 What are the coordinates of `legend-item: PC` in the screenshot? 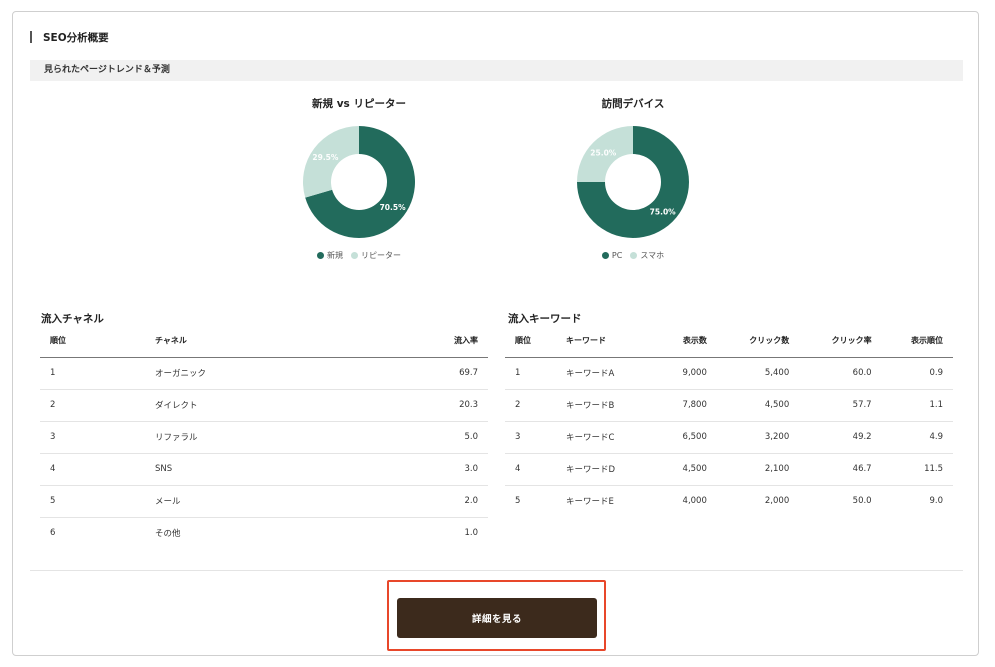 It's located at (612, 255).